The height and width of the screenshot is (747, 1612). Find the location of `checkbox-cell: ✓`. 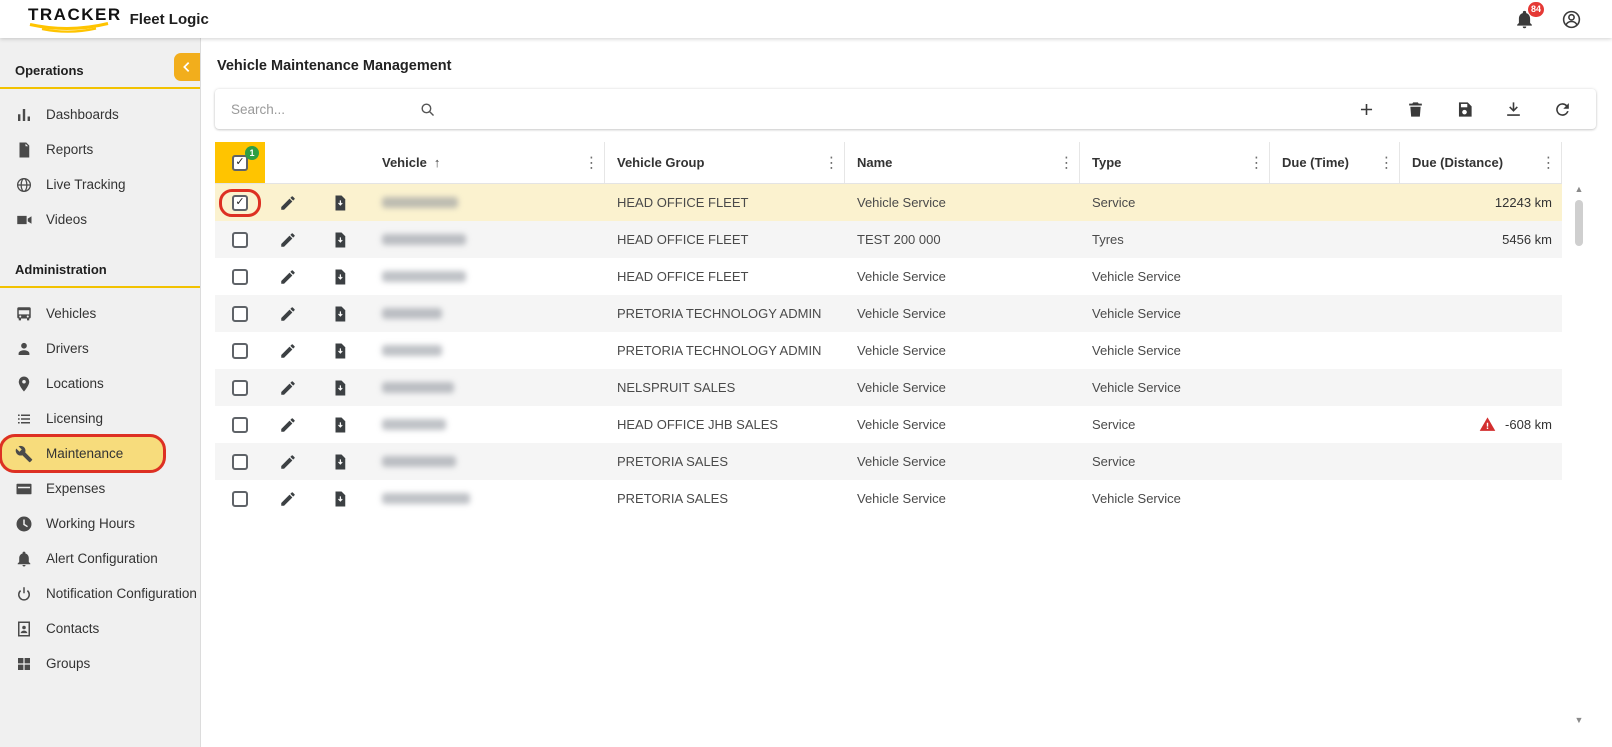

checkbox-cell: ✓ is located at coordinates (240, 202).